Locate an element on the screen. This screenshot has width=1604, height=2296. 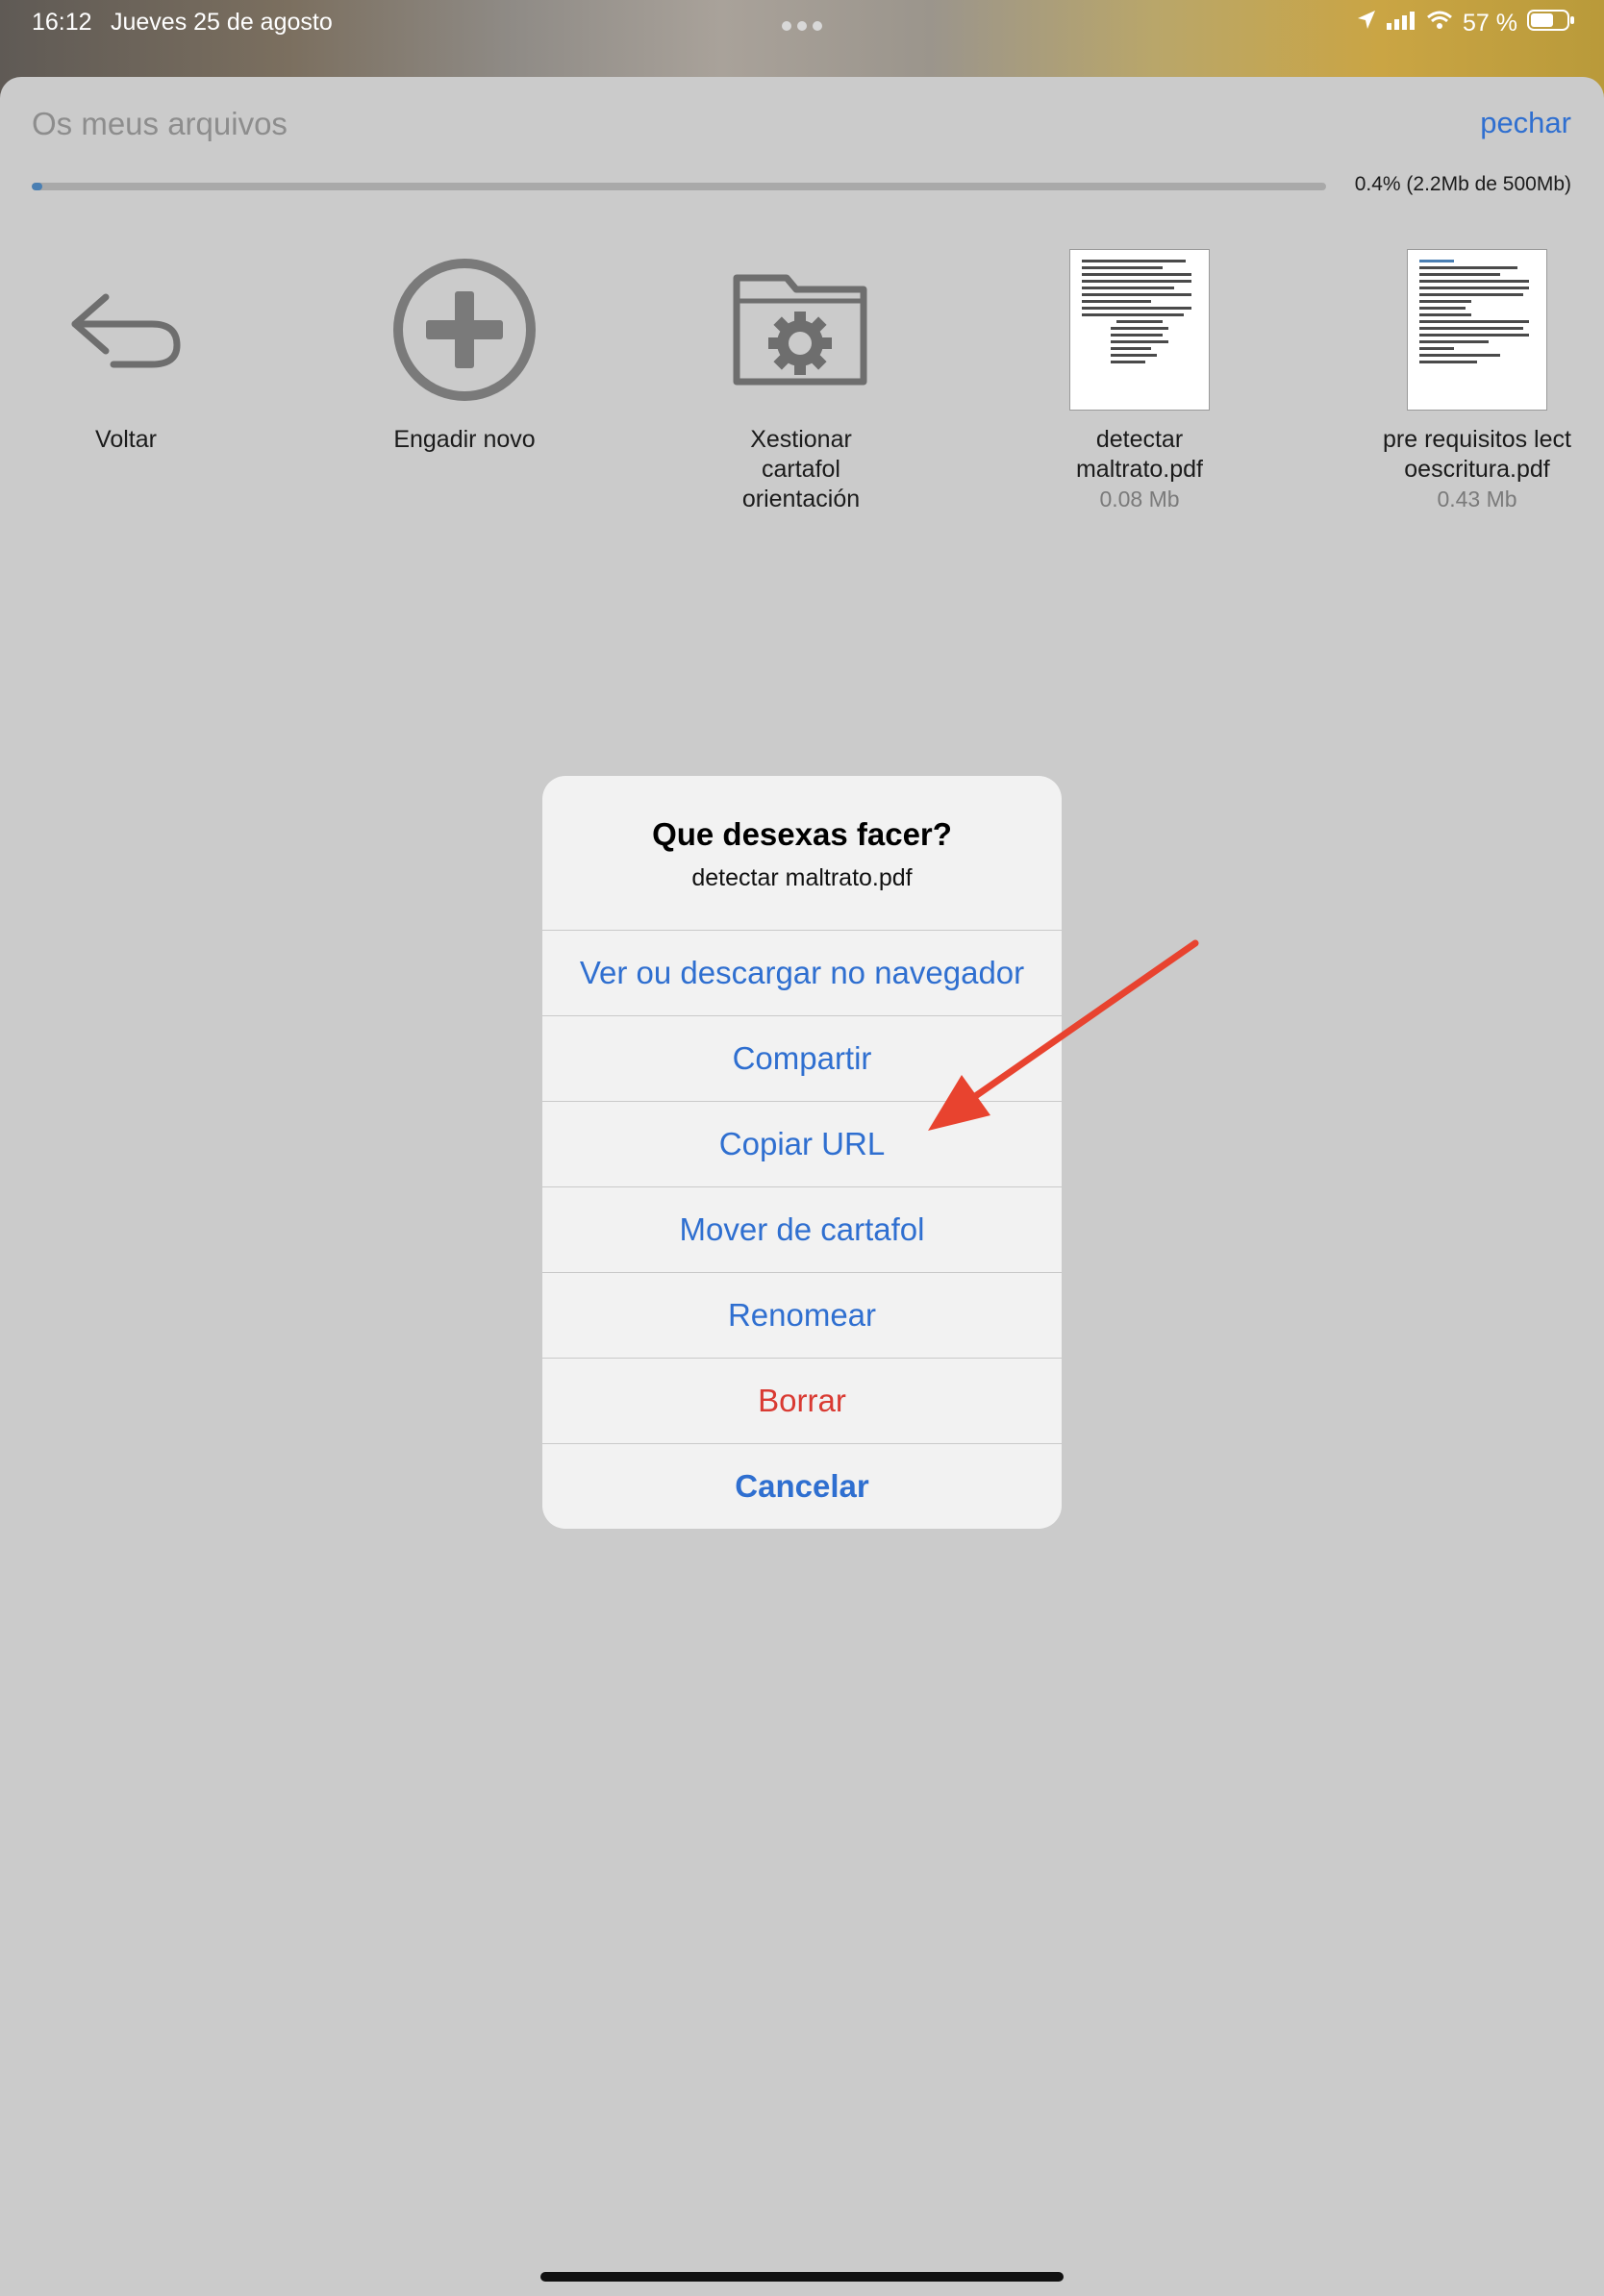
manage-folder-item: Xestionar cartafol orientación is located at coordinates (801, 381).